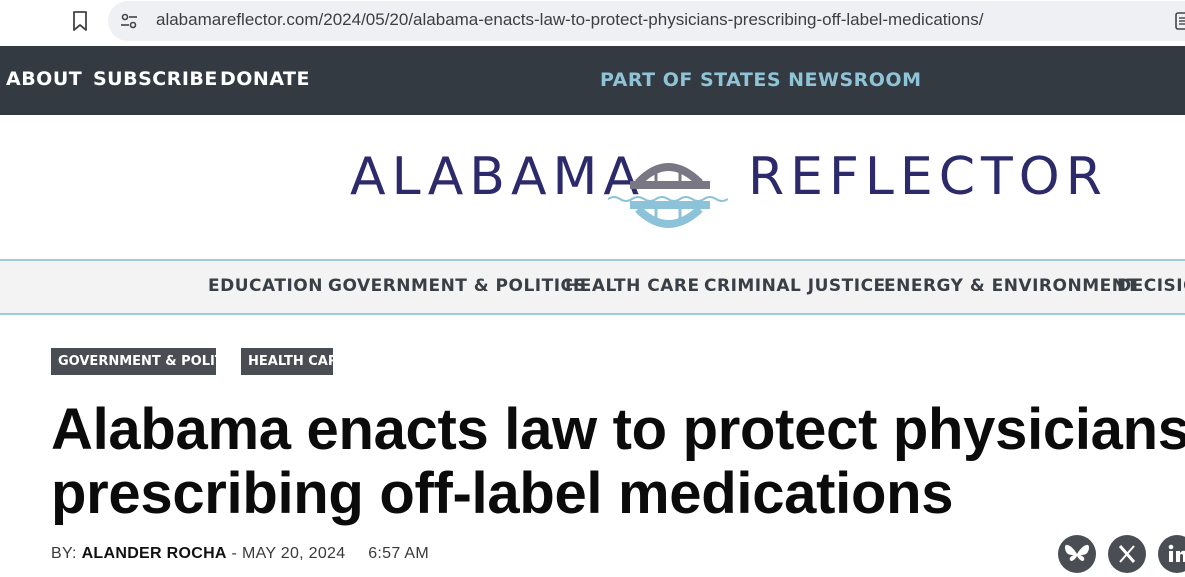  What do you see at coordinates (1151, 286) in the screenshot?
I see `section-decision: DECISION` at bounding box center [1151, 286].